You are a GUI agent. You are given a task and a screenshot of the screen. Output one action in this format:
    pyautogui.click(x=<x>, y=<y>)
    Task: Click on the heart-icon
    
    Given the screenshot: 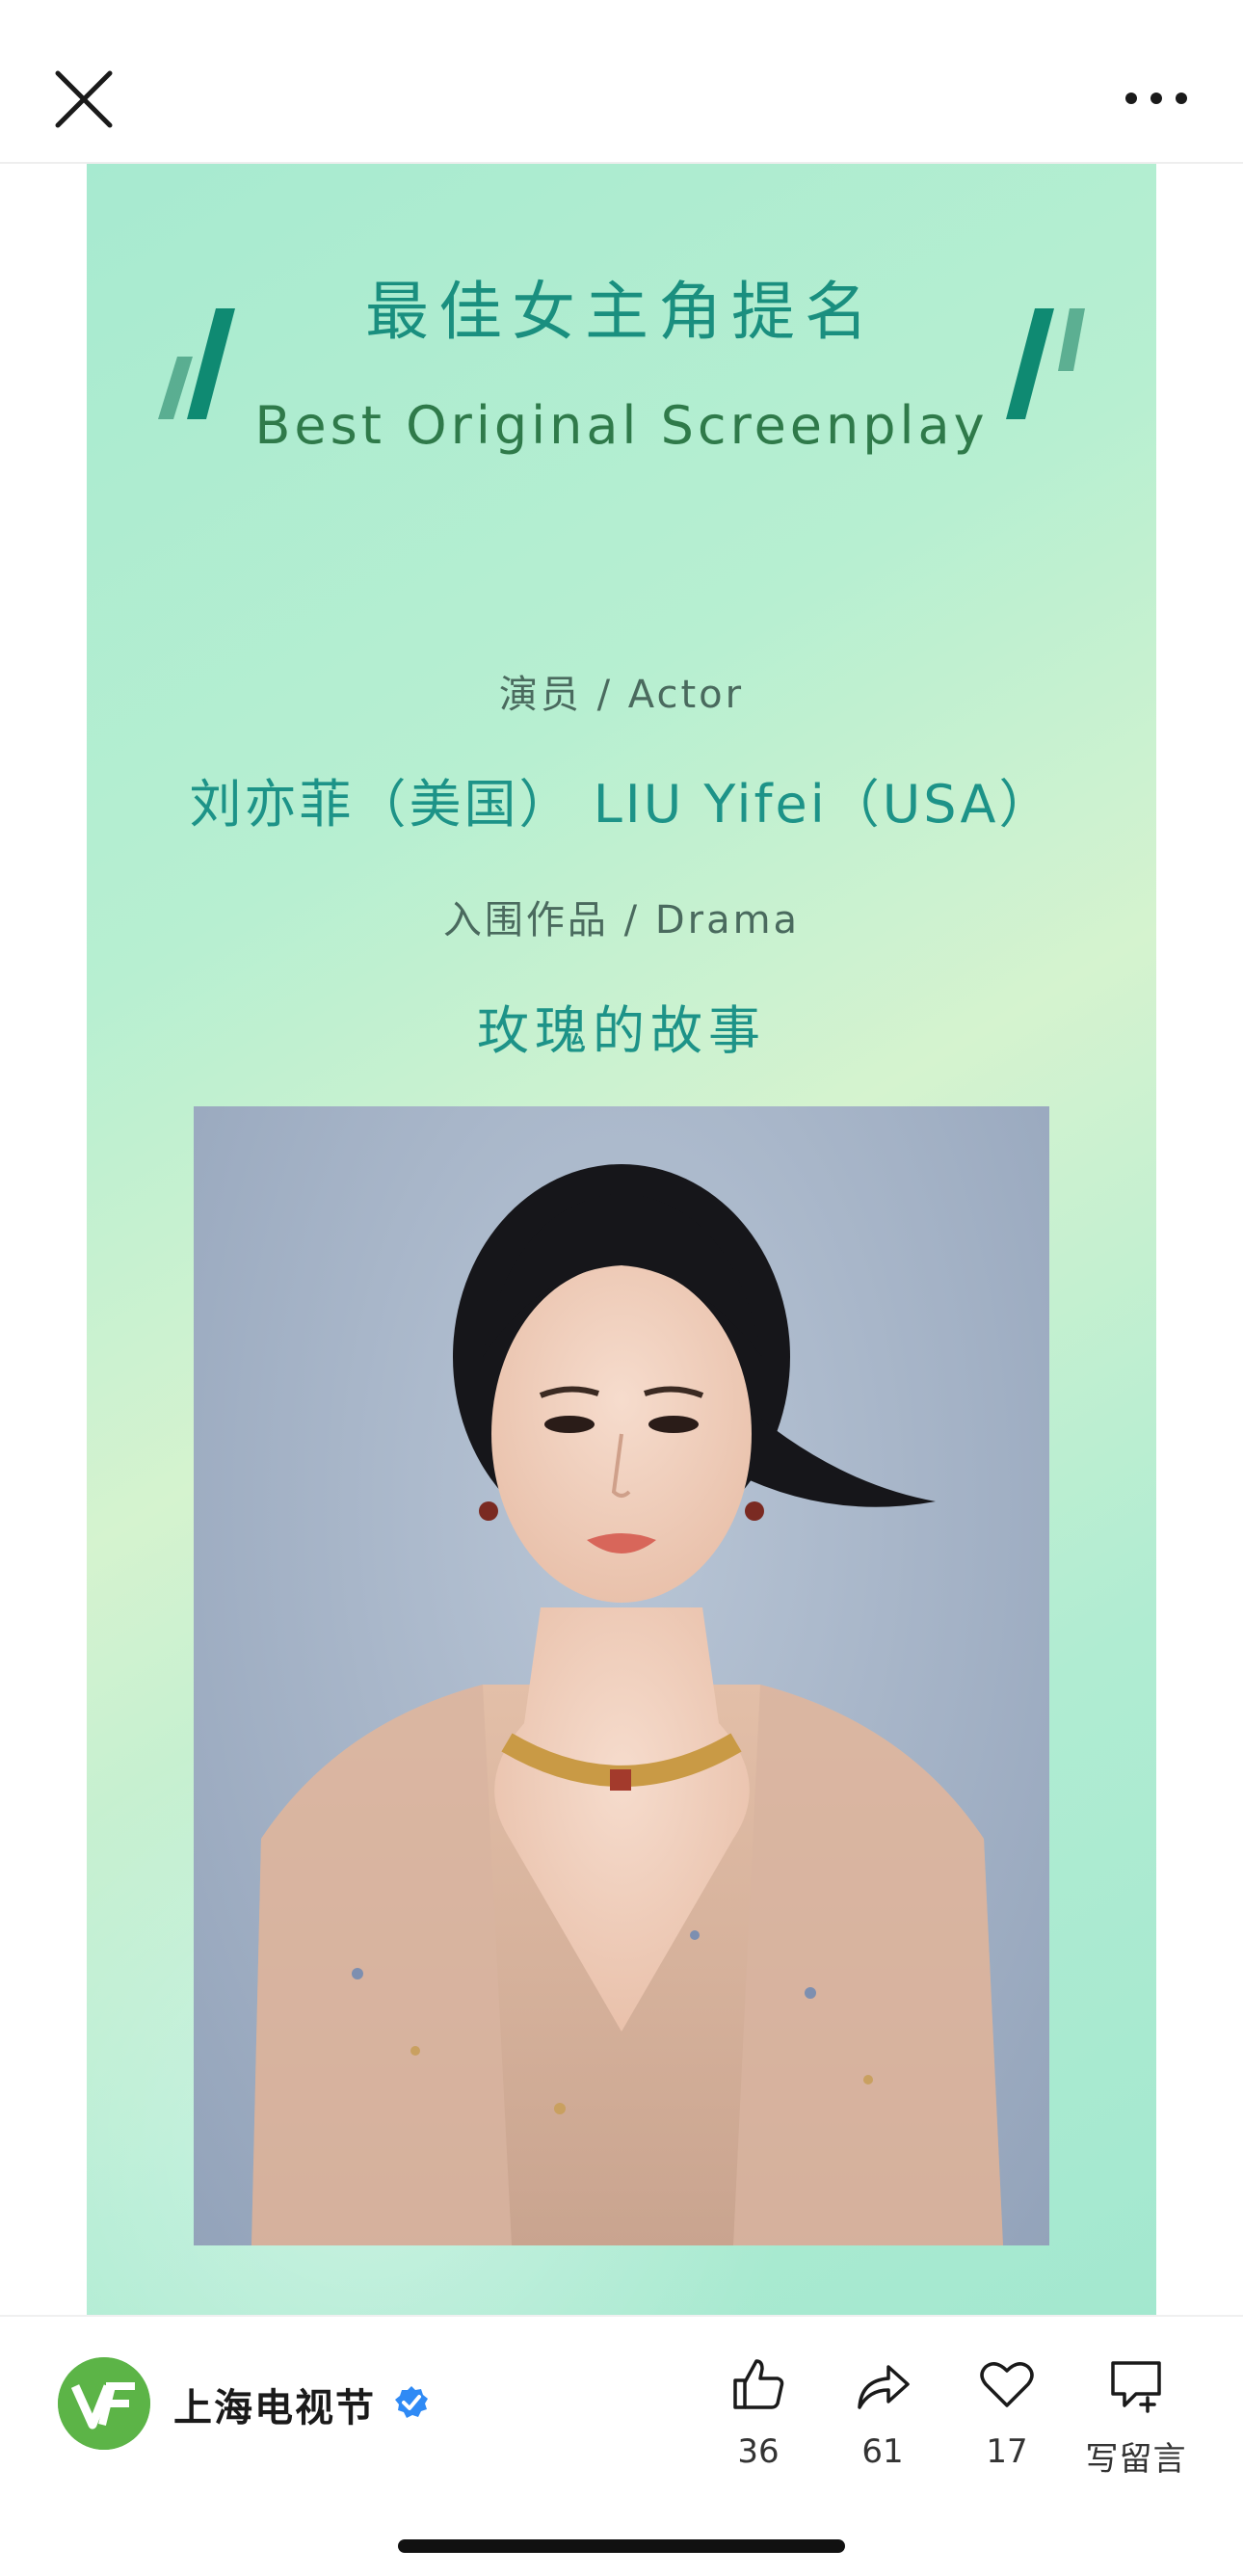 What is the action you would take?
    pyautogui.click(x=1007, y=2384)
    